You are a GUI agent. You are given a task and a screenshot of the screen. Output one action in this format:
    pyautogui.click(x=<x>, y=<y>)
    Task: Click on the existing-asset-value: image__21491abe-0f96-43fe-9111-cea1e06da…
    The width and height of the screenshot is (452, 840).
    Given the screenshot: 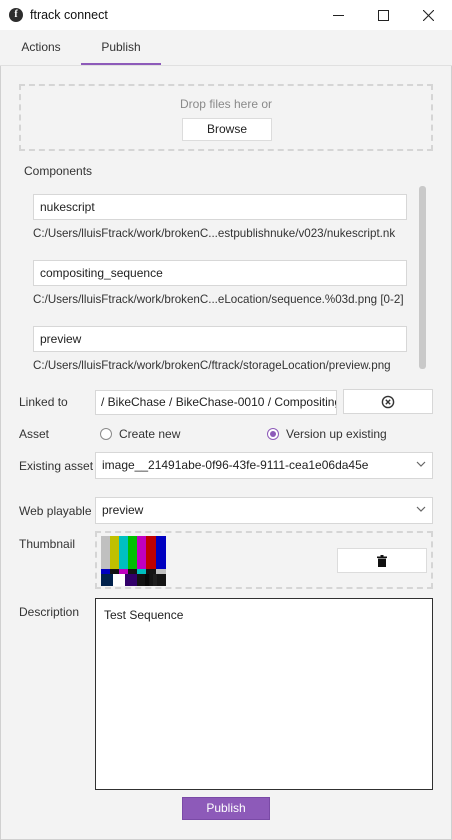 What is the action you would take?
    pyautogui.click(x=235, y=465)
    